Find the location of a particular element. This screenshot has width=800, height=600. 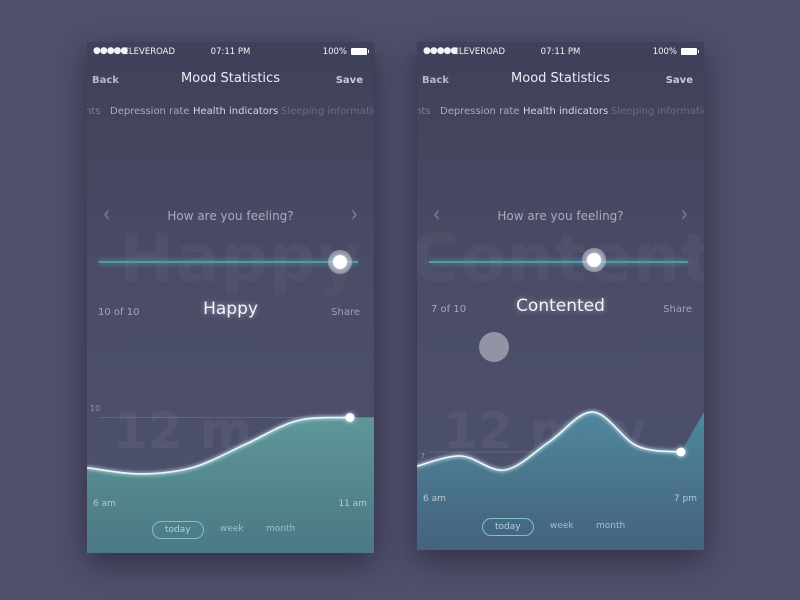

mood-label: Contented is located at coordinates (560, 306).